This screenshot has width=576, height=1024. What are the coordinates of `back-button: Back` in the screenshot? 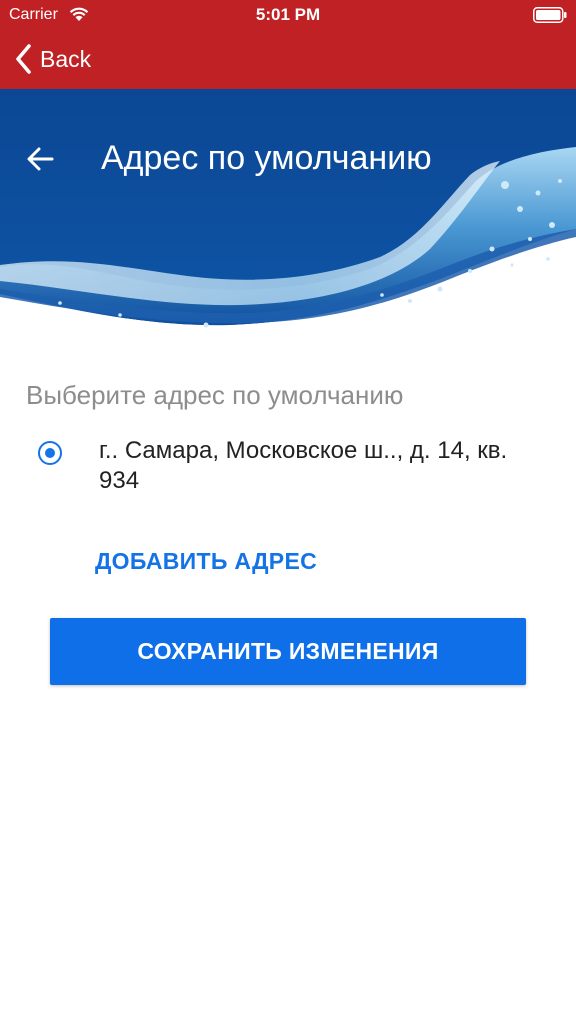 It's located at (52, 59).